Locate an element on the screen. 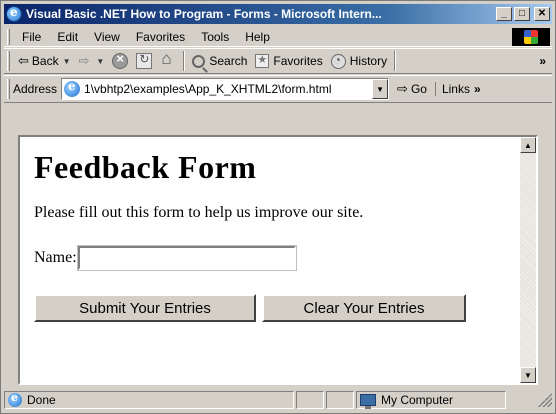 Image resolution: width=556 pixels, height=414 pixels. name-input is located at coordinates (186, 258).